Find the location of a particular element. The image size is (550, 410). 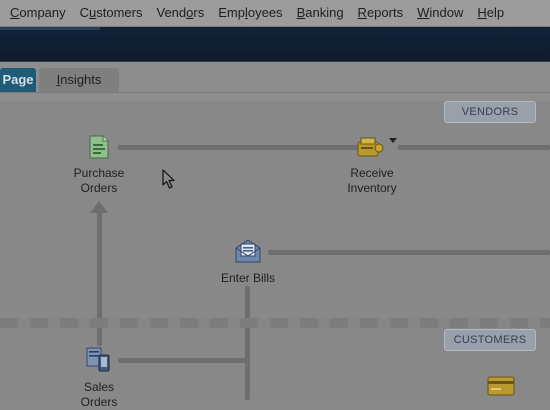

sales-orders-icon is located at coordinates (99, 361).